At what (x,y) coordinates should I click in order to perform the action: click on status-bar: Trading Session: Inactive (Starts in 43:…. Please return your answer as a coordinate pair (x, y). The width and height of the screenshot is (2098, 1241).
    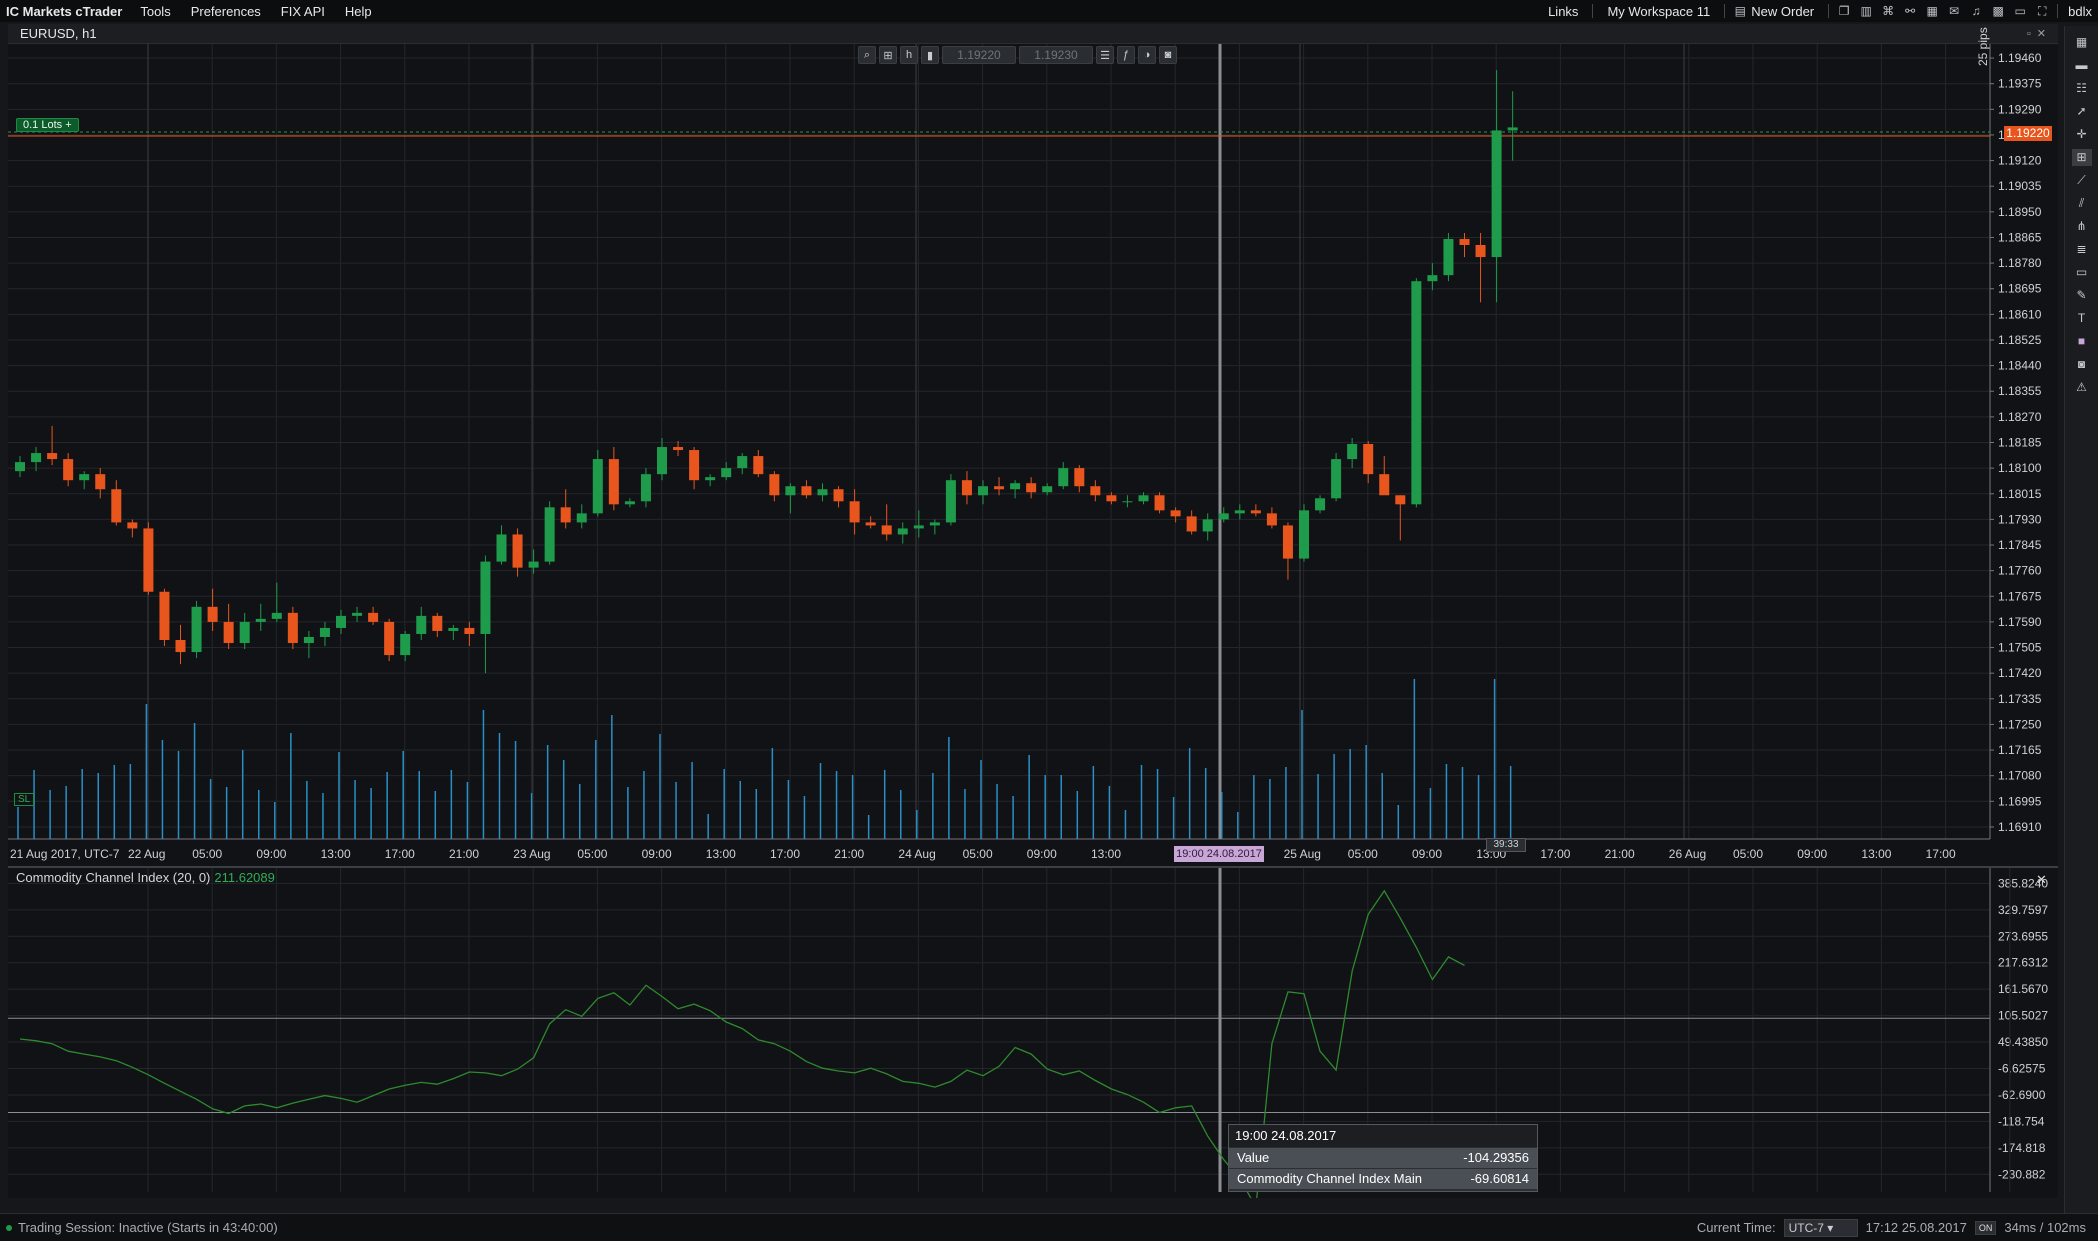
    Looking at the image, I should click on (1049, 1227).